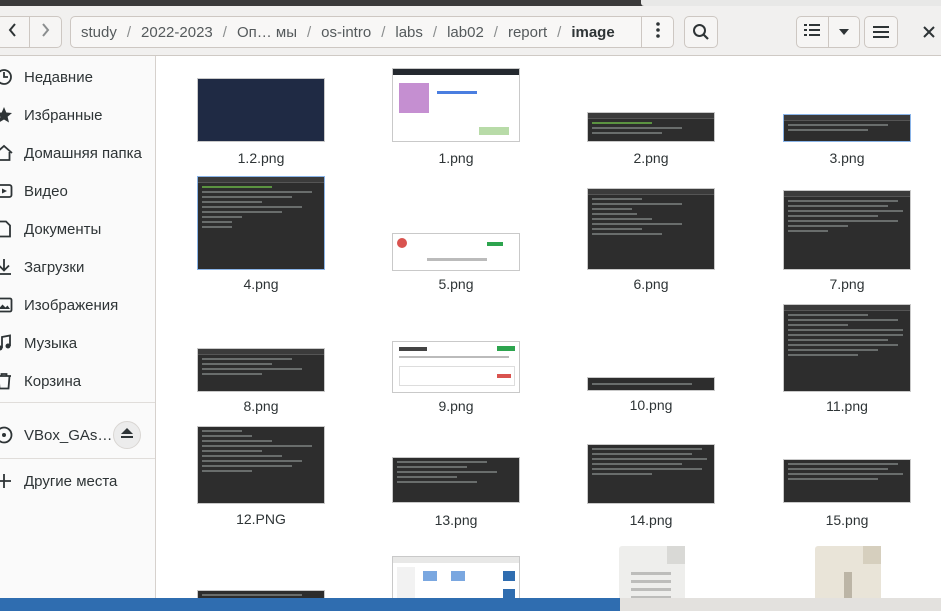 The width and height of the screenshot is (941, 611). What do you see at coordinates (848, 575) in the screenshot?
I see `archive-file-icon` at bounding box center [848, 575].